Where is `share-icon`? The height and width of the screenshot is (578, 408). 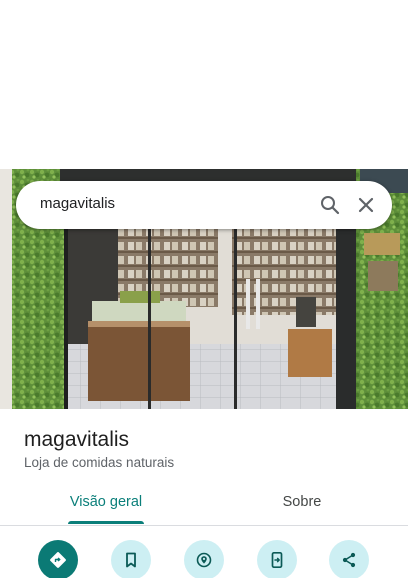 share-icon is located at coordinates (349, 560).